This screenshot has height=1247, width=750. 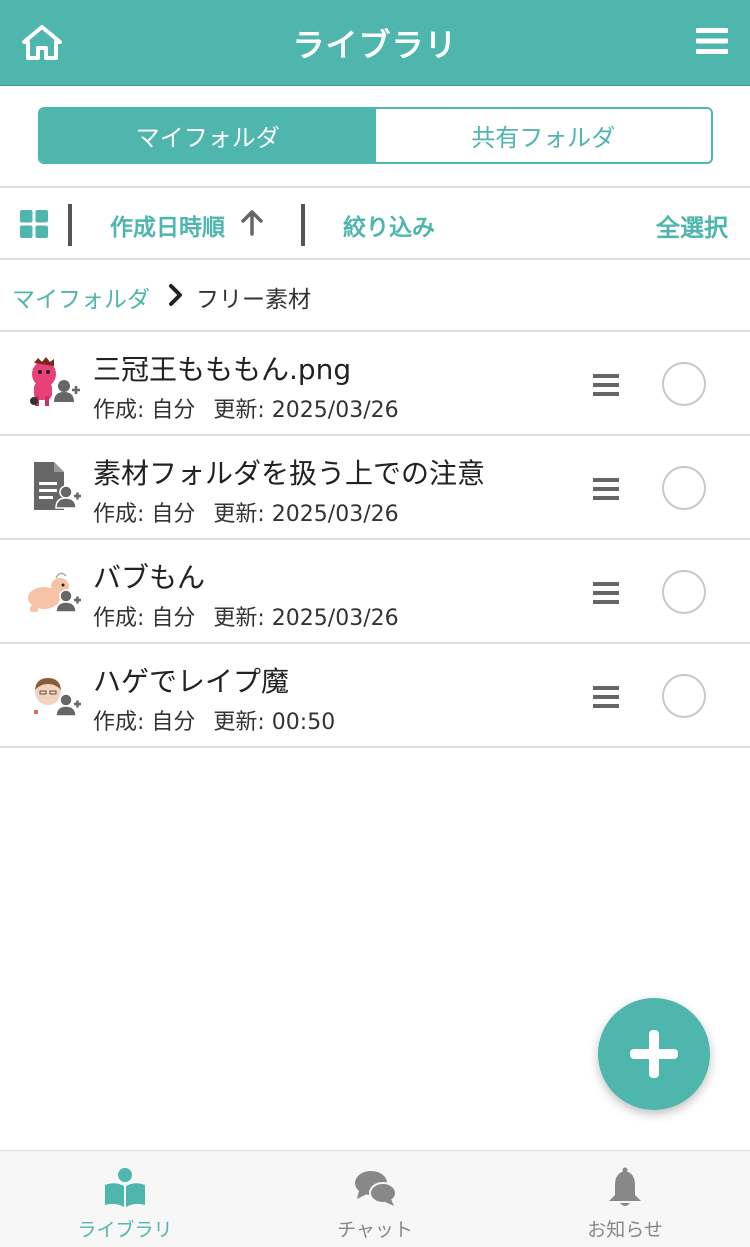 What do you see at coordinates (375, 296) in the screenshot?
I see `breadcrumb: マイフォルダ フリー素材` at bounding box center [375, 296].